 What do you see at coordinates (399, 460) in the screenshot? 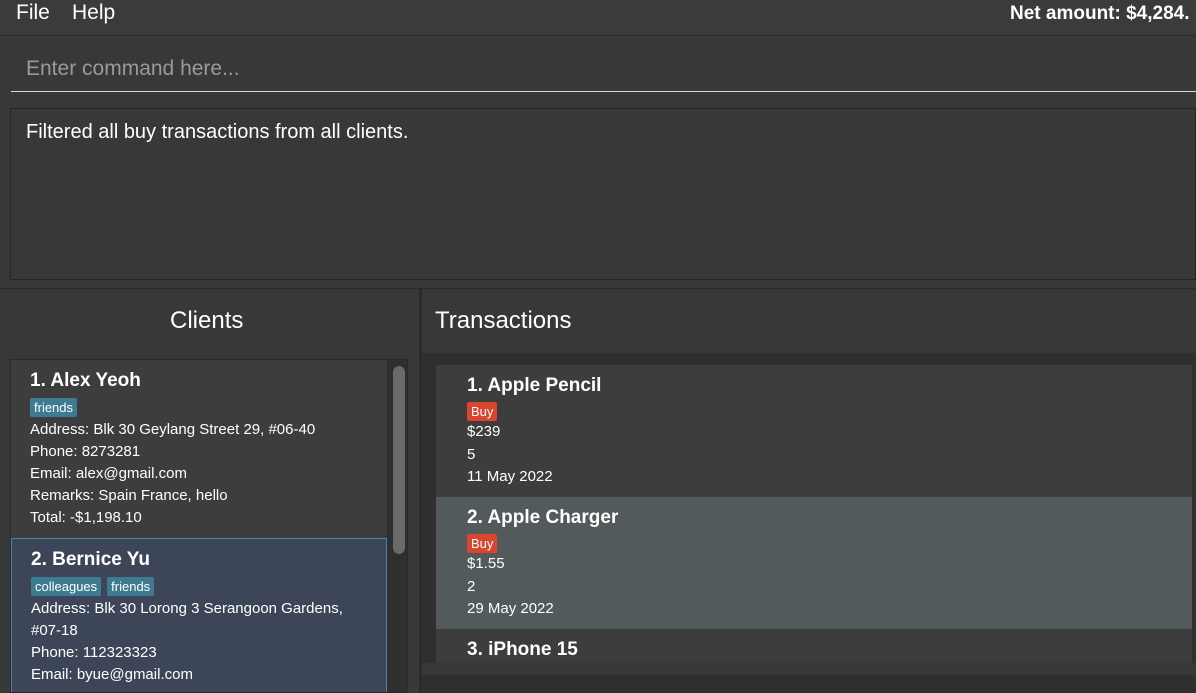
I see `client-list-scrollbar` at bounding box center [399, 460].